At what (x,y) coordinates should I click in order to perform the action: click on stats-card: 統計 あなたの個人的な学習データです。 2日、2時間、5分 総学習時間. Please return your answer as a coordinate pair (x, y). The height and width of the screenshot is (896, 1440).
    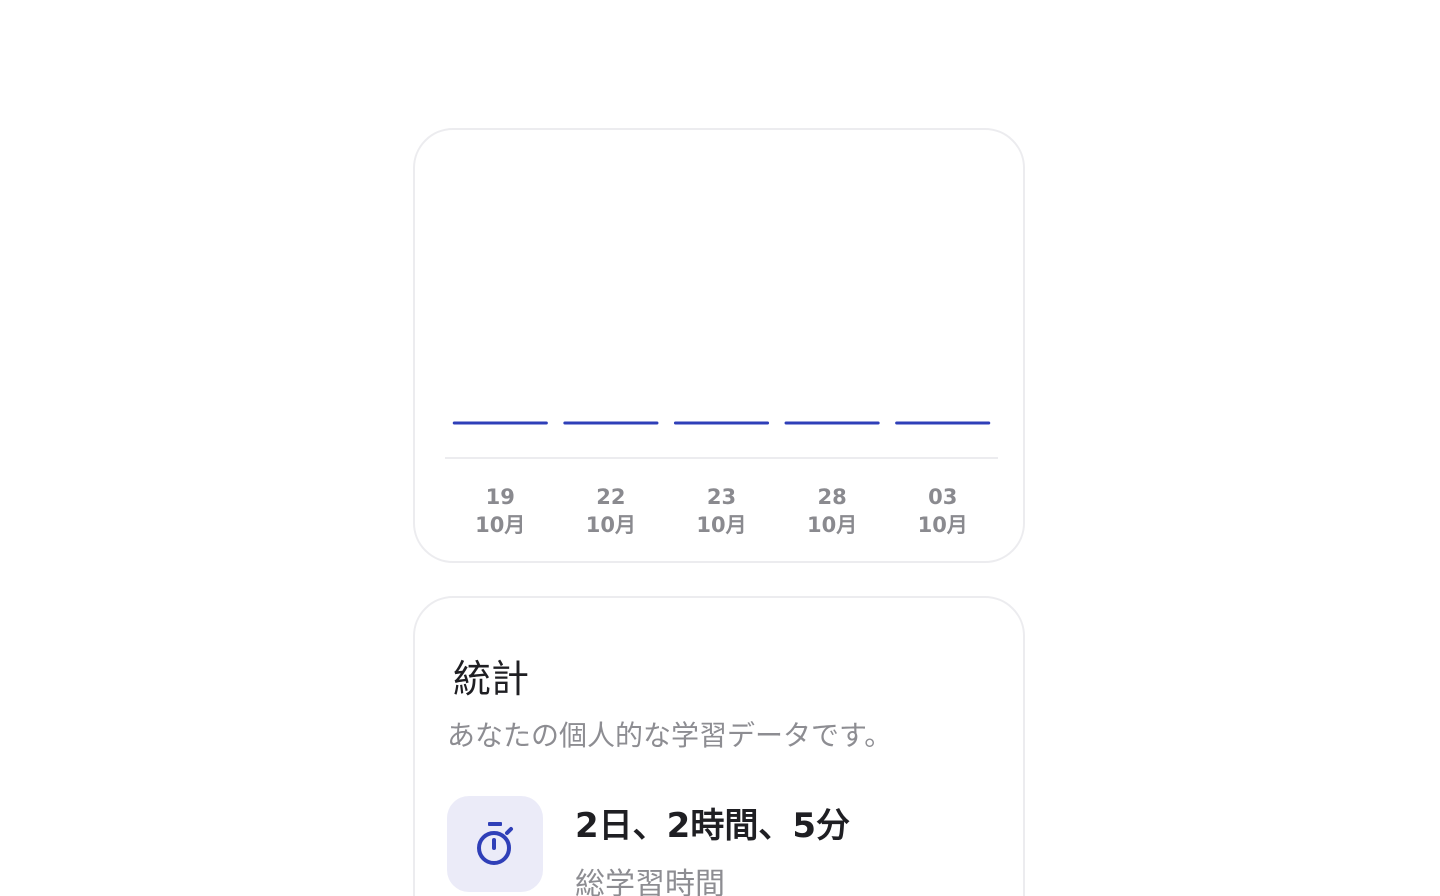
    Looking at the image, I should click on (719, 746).